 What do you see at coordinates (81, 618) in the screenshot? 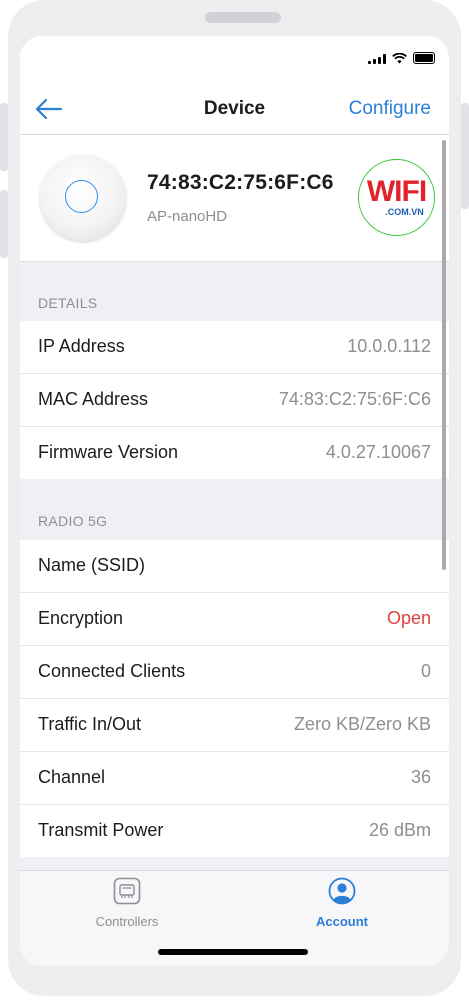
I see `row-label: Encryption` at bounding box center [81, 618].